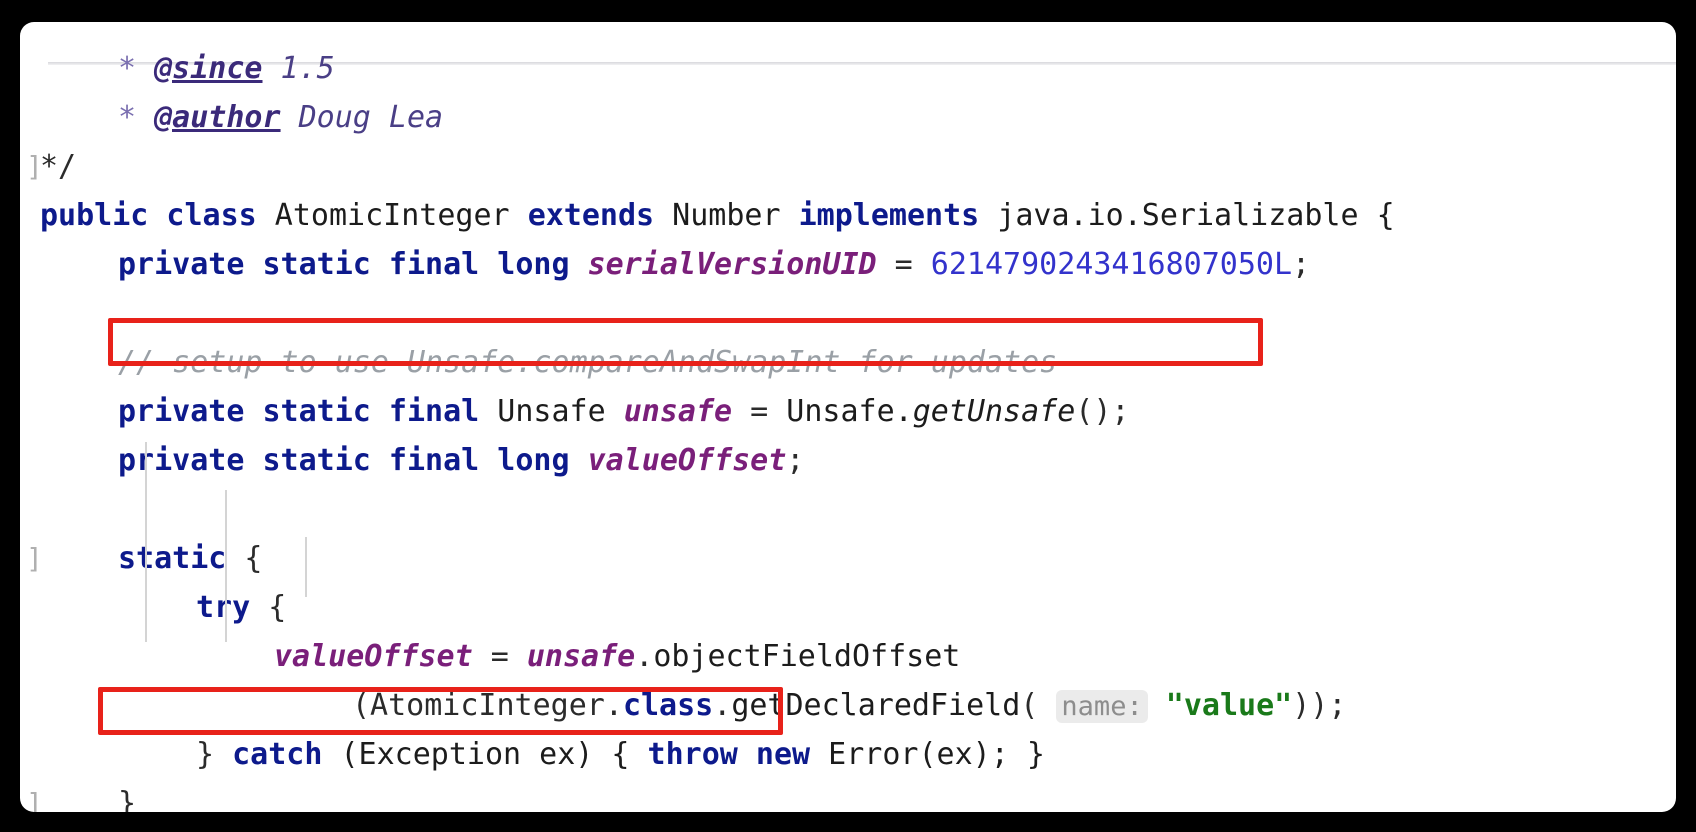 The height and width of the screenshot is (832, 1696). I want to click on code-line-text: * @author Doug Lea, so click(280, 117).